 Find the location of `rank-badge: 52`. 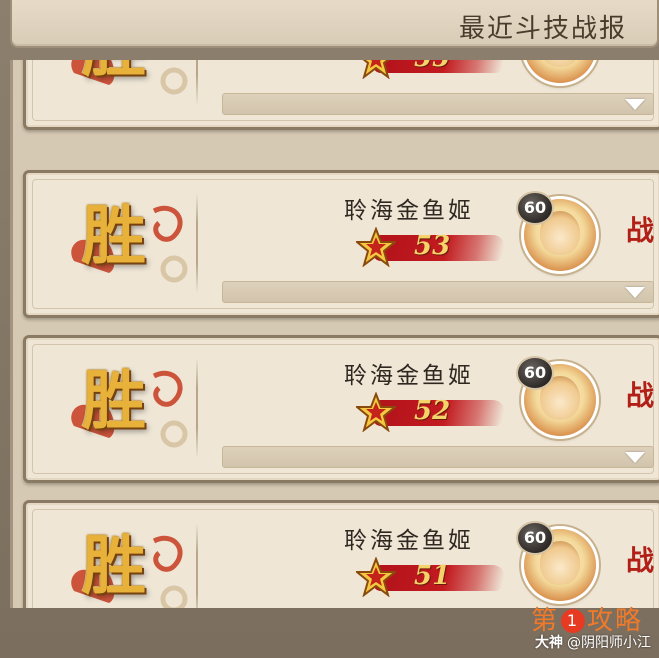

rank-badge: 52 is located at coordinates (436, 412).